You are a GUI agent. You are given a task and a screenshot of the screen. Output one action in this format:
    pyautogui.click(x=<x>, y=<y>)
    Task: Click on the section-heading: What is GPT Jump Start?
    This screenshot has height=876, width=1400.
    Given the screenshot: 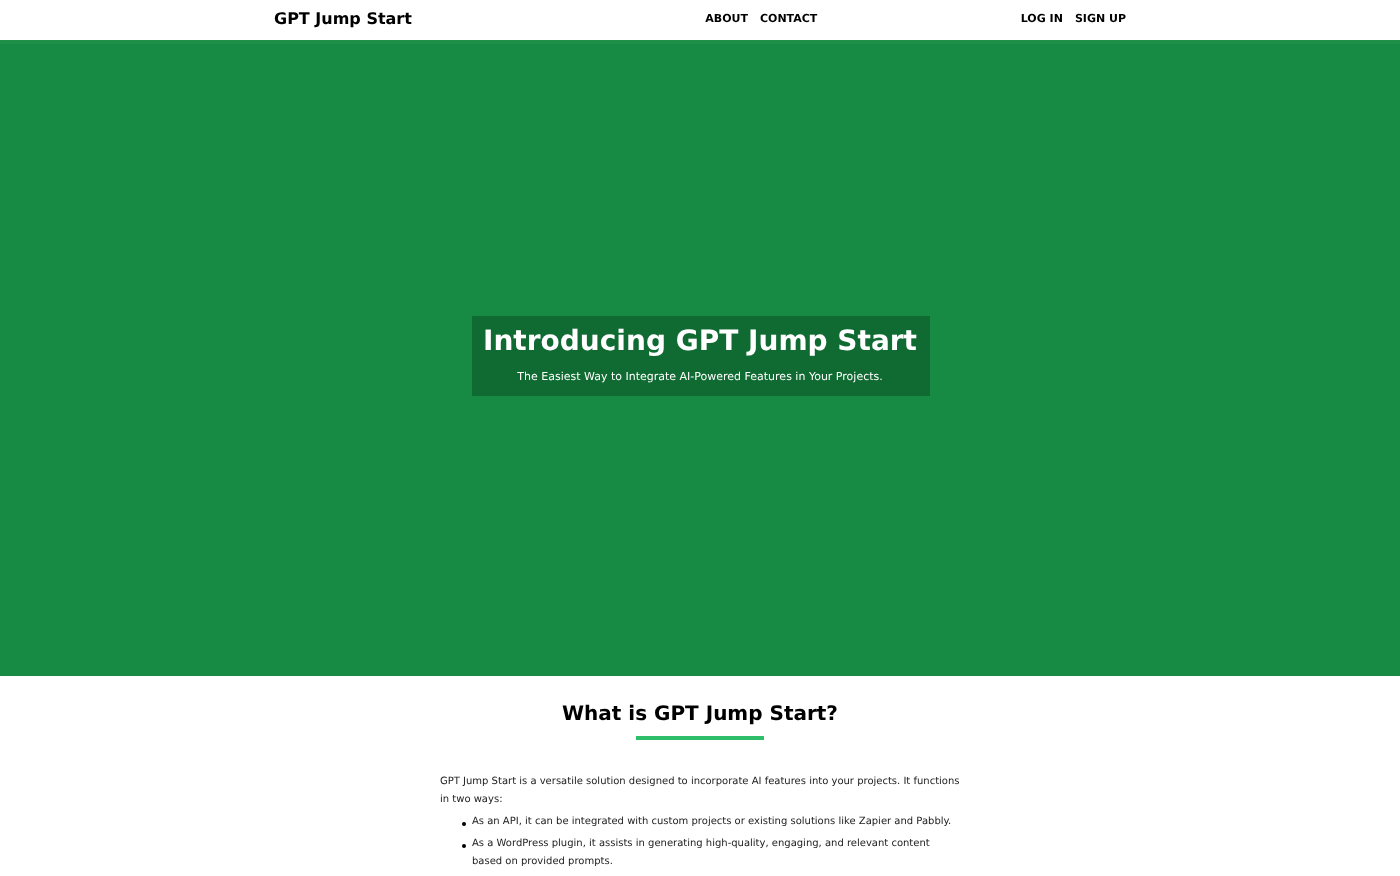 What is the action you would take?
    pyautogui.click(x=699, y=716)
    